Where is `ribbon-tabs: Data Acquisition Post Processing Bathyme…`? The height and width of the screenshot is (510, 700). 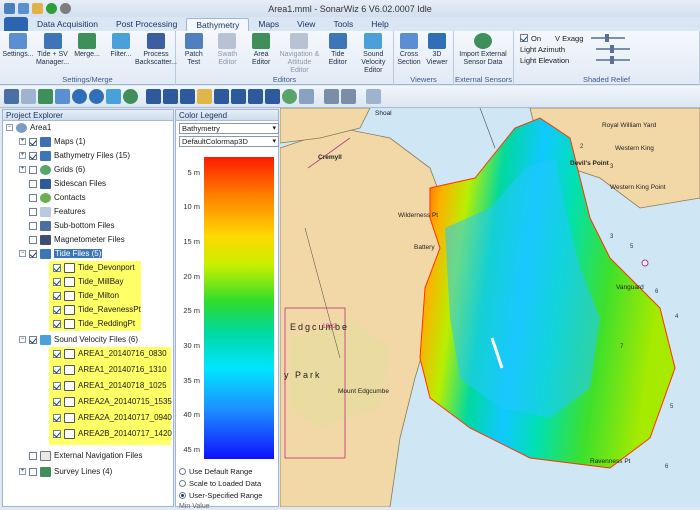
ribbon-tabs: Data Acquisition Post Processing Bathyme… is located at coordinates (350, 24).